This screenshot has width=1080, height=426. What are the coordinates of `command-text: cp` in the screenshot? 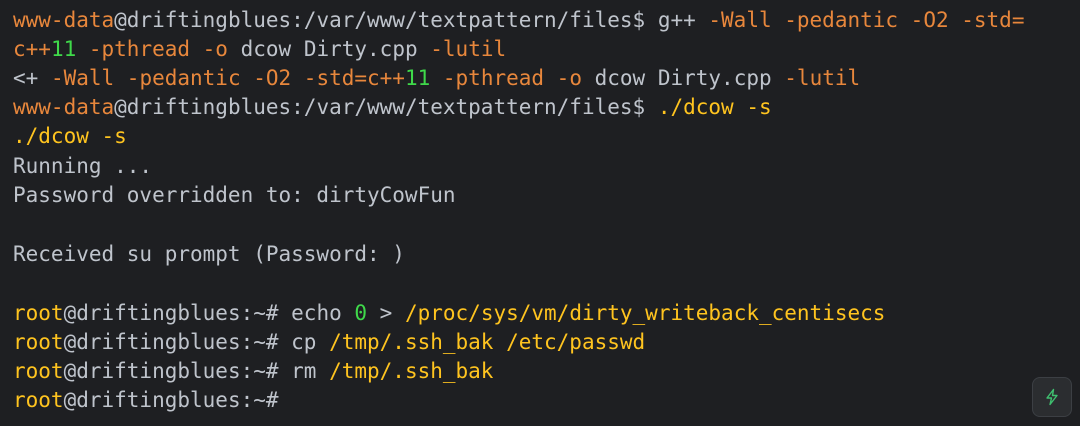 It's located at (304, 342).